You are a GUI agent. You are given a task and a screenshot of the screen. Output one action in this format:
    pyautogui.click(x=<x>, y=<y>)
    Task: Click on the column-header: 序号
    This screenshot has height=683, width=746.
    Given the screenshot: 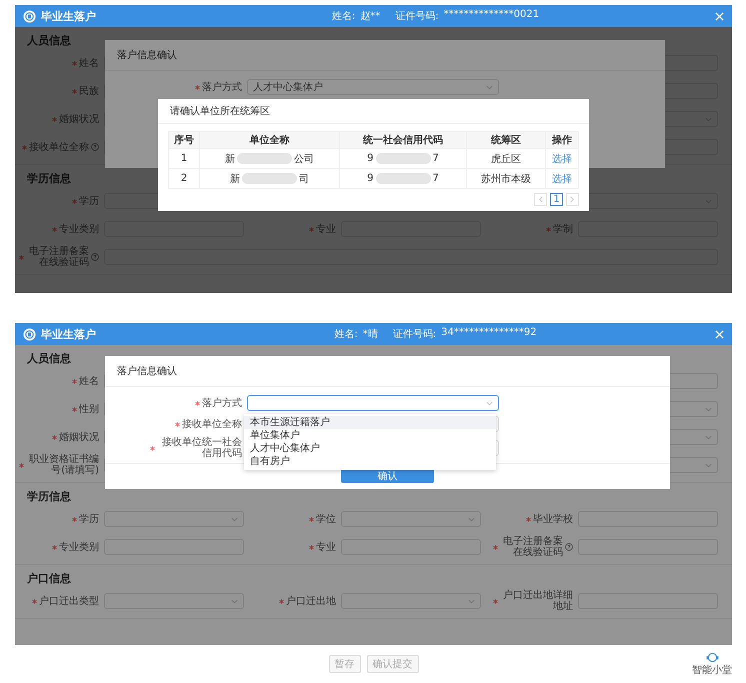 What is the action you would take?
    pyautogui.click(x=184, y=140)
    